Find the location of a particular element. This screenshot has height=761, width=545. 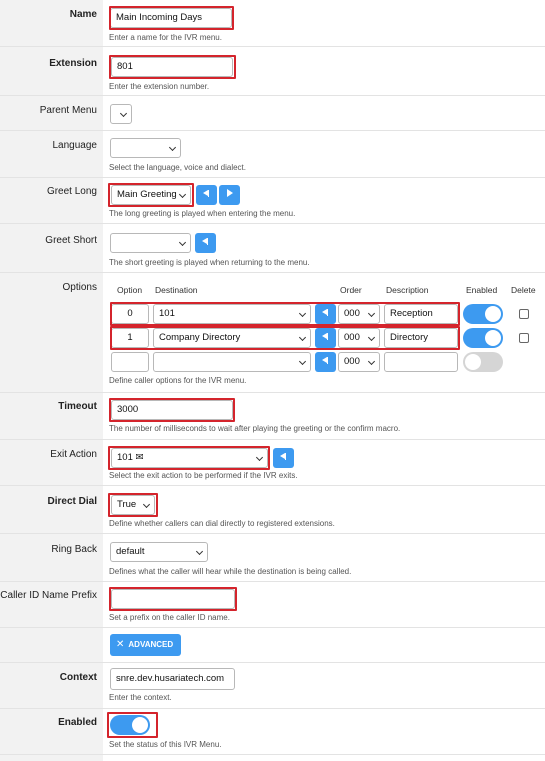

exit-action-back-button is located at coordinates (283, 458).